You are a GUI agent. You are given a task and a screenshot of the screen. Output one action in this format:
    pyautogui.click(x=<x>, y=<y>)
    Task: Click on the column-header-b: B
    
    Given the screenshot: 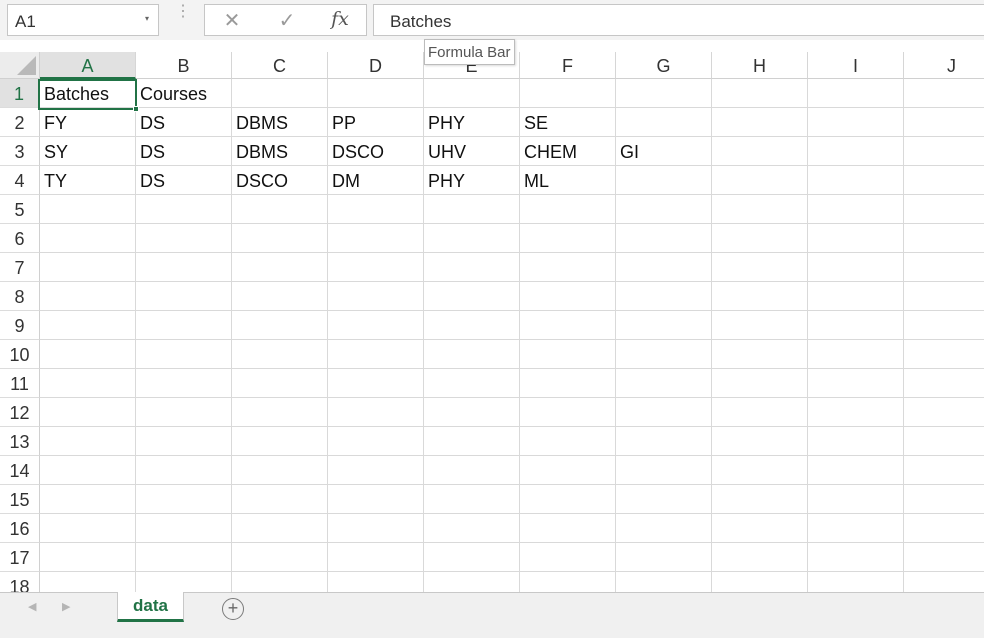 What is the action you would take?
    pyautogui.click(x=184, y=65)
    